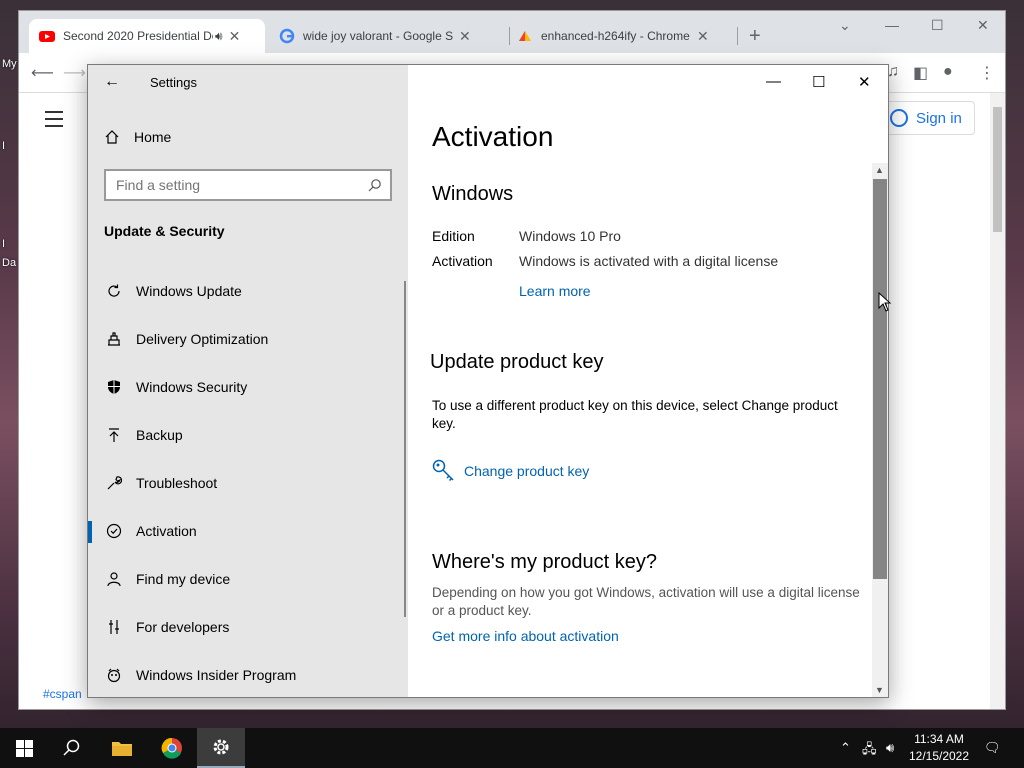 This screenshot has height=768, width=1024. I want to click on home-label: Home, so click(153, 137).